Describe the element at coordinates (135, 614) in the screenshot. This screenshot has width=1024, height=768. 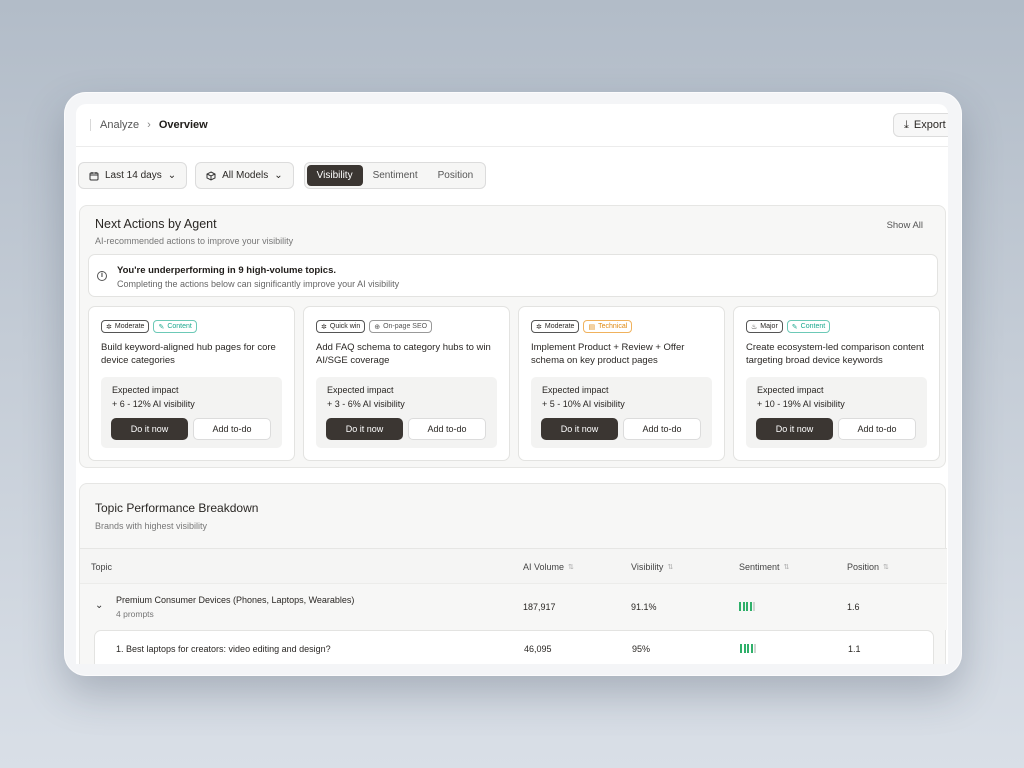
I see `prompt-count: 4 prompts` at that location.